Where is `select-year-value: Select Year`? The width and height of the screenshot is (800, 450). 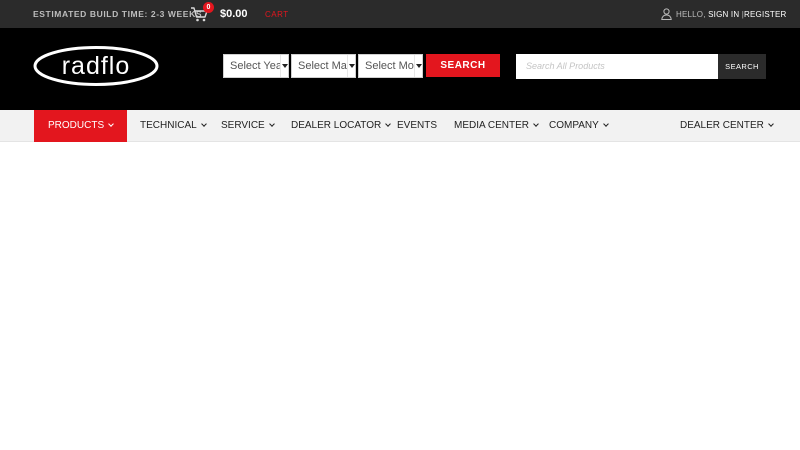
select-year-value: Select Year is located at coordinates (258, 66).